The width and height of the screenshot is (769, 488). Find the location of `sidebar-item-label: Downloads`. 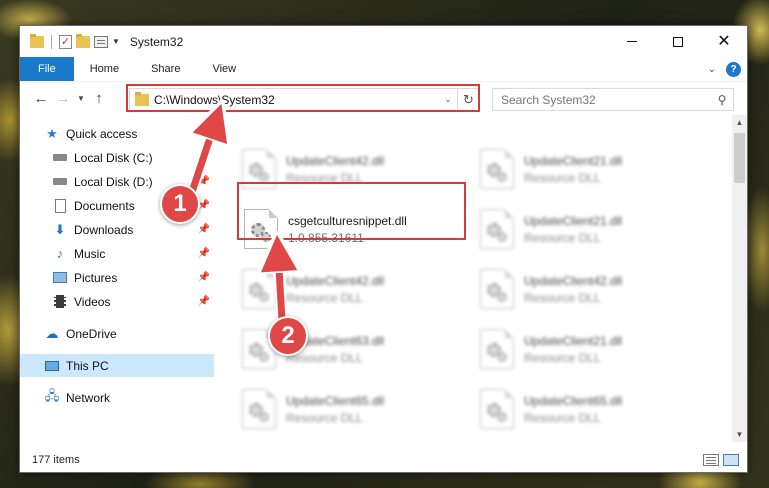

sidebar-item-label: Downloads is located at coordinates (104, 229).